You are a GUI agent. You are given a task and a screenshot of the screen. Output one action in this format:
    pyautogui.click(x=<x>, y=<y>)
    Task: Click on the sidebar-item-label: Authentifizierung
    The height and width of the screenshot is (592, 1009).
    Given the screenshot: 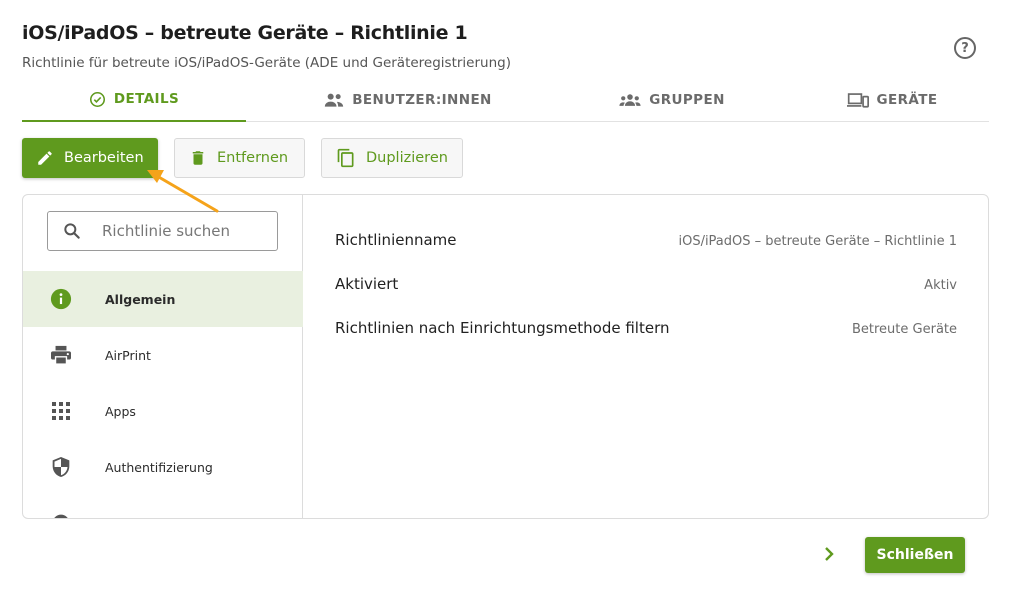 What is the action you would take?
    pyautogui.click(x=159, y=467)
    